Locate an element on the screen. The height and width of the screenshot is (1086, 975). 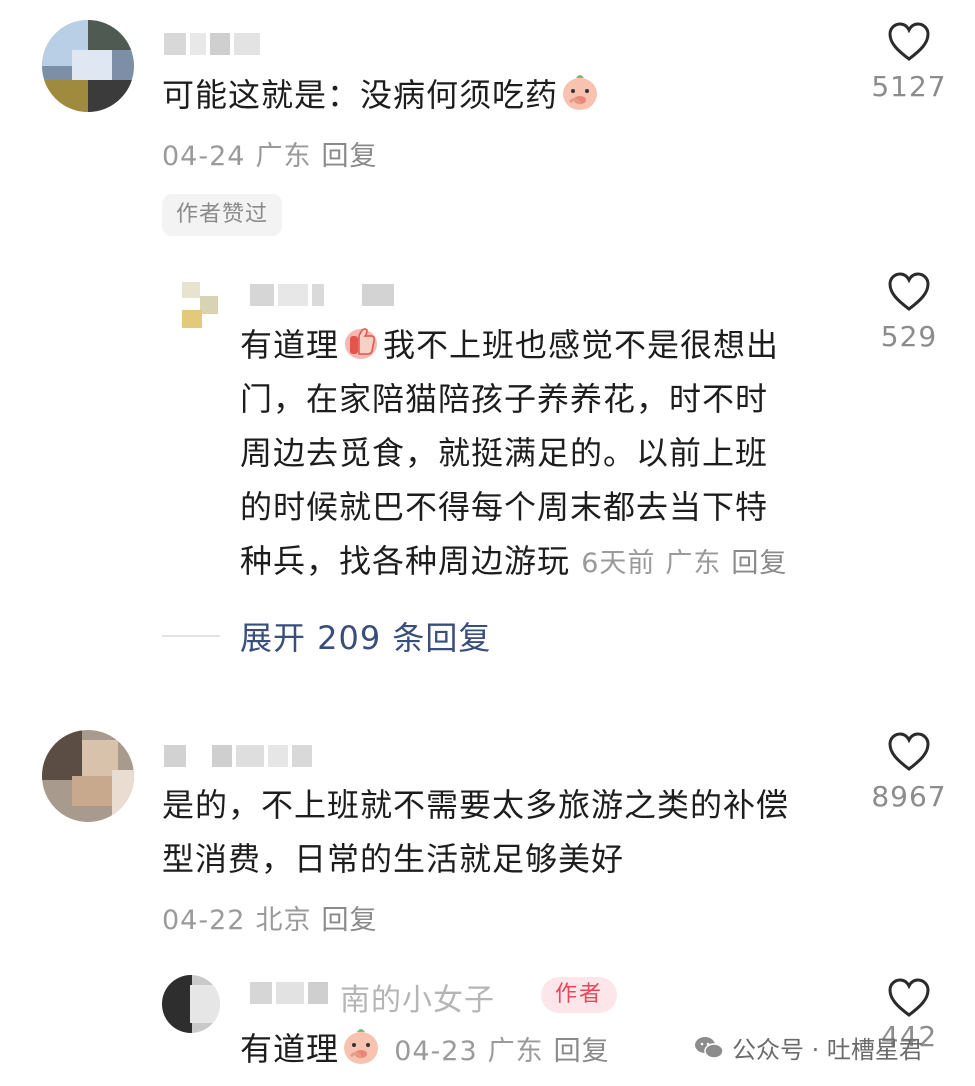
thumbs-up-emoji is located at coordinates (361, 343).